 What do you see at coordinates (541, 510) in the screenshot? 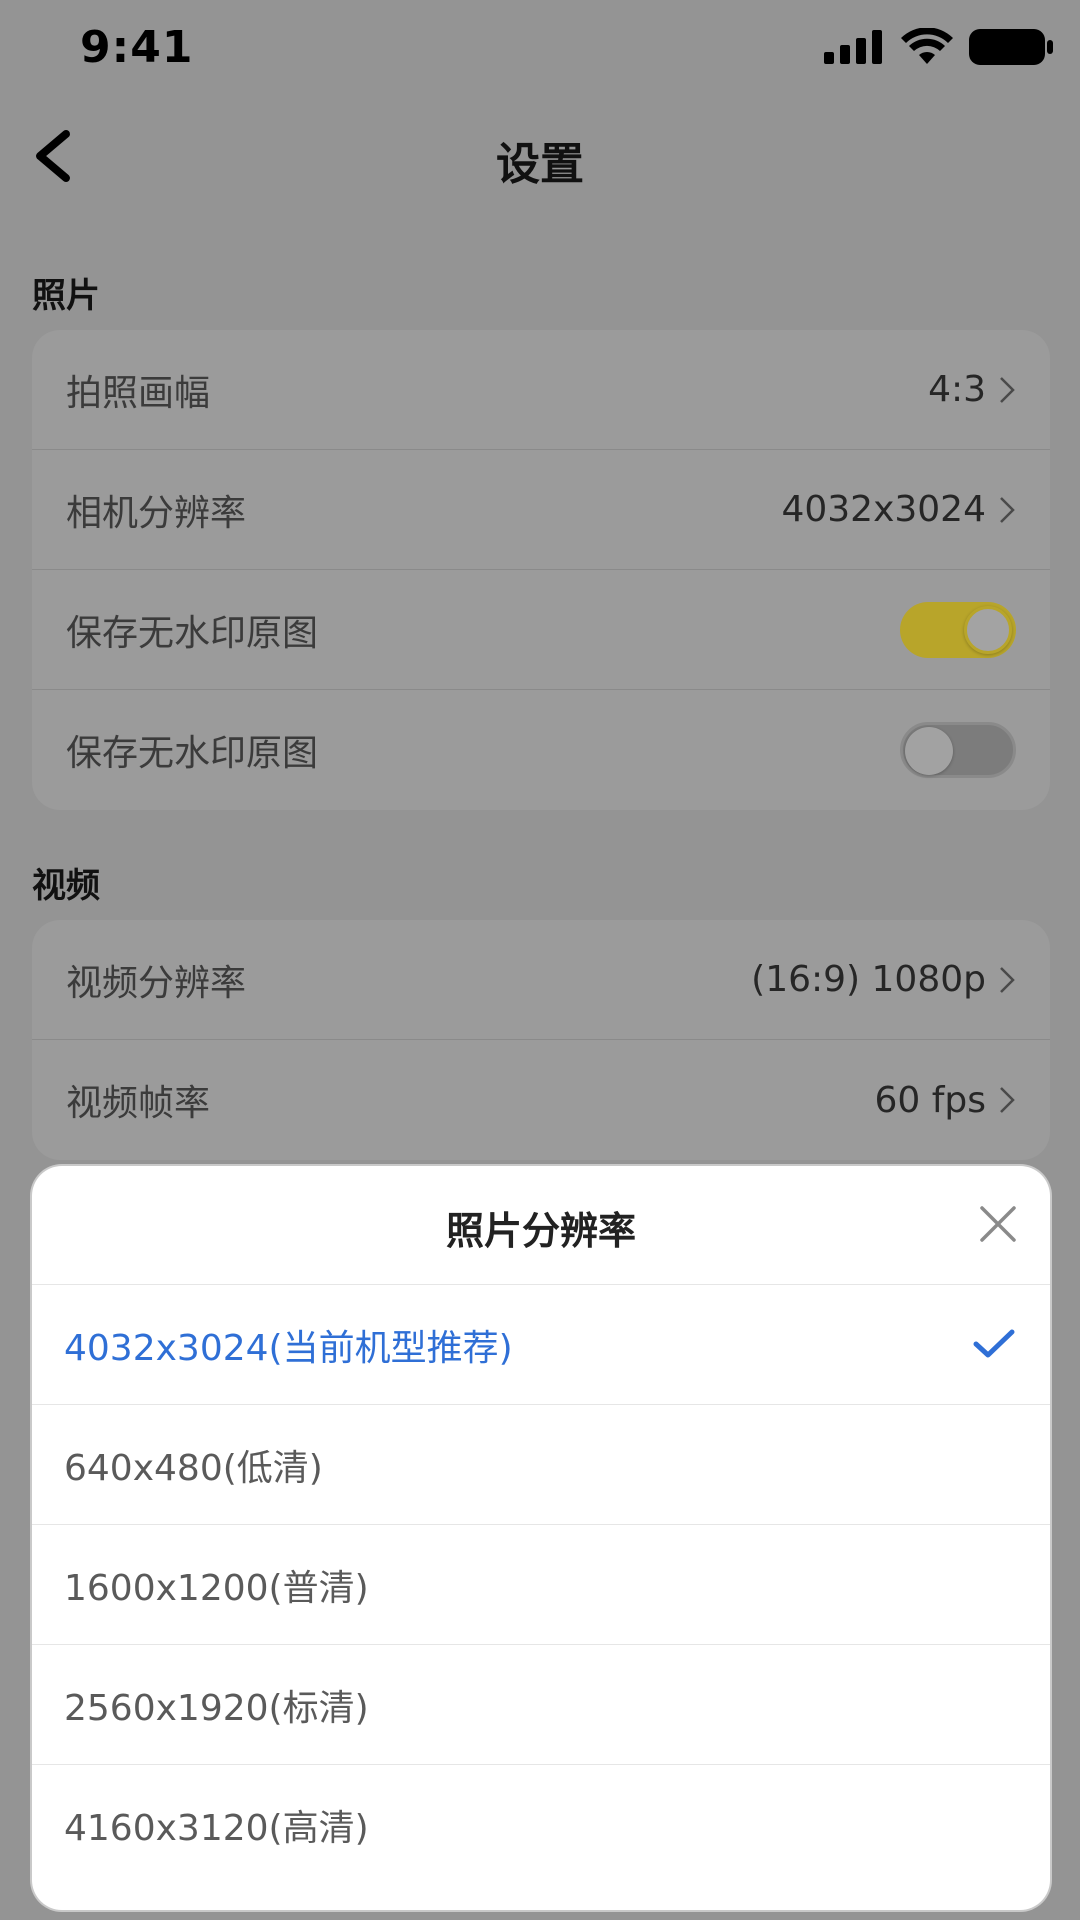
I see `row-camera-resolution: 相机分辨率 4032x3024` at bounding box center [541, 510].